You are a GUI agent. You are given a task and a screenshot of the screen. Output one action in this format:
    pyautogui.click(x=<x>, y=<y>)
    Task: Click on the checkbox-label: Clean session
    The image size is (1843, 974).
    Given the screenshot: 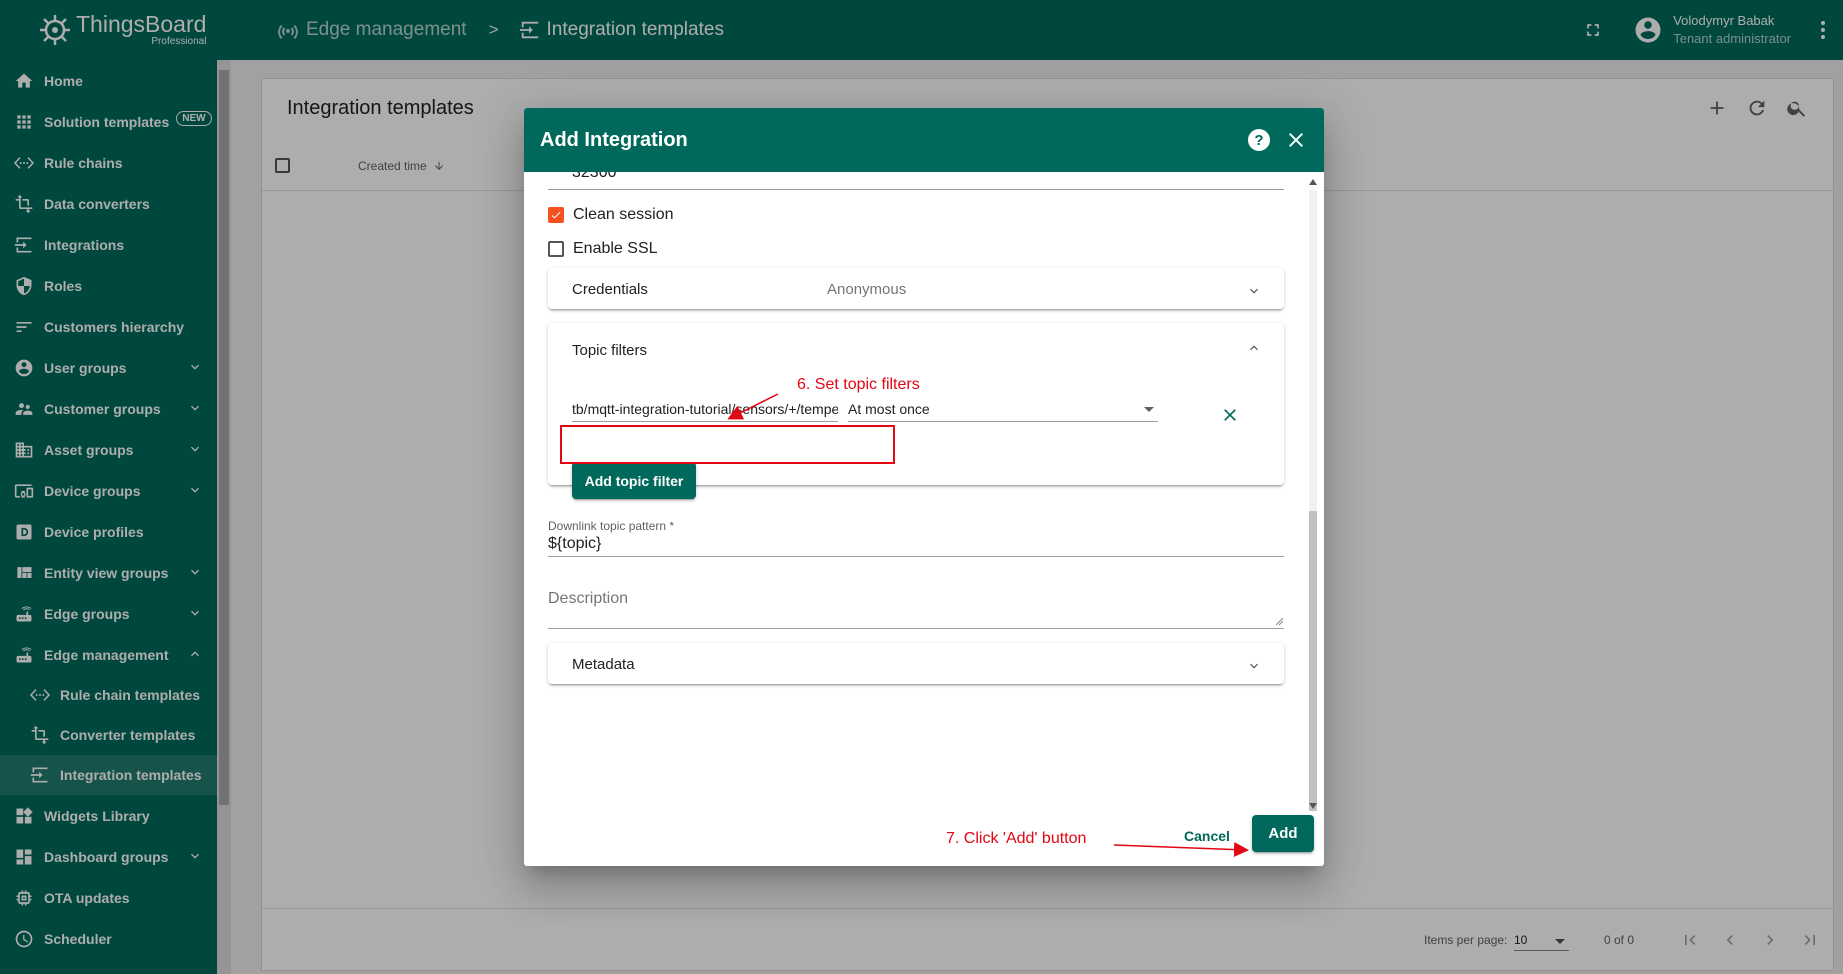 What is the action you would take?
    pyautogui.click(x=623, y=214)
    